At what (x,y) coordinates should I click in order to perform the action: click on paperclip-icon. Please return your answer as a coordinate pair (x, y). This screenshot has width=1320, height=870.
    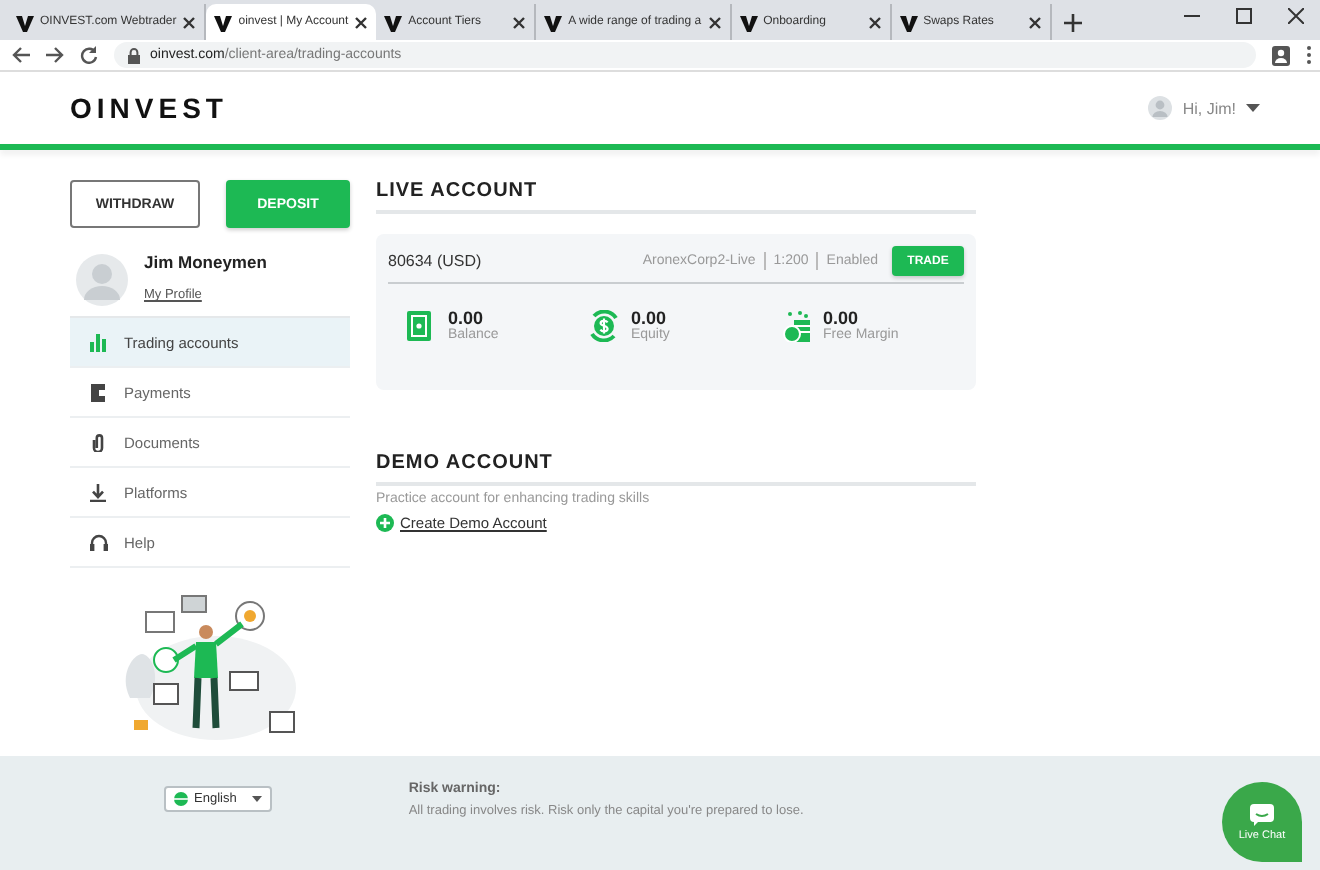
    Looking at the image, I should click on (99, 442).